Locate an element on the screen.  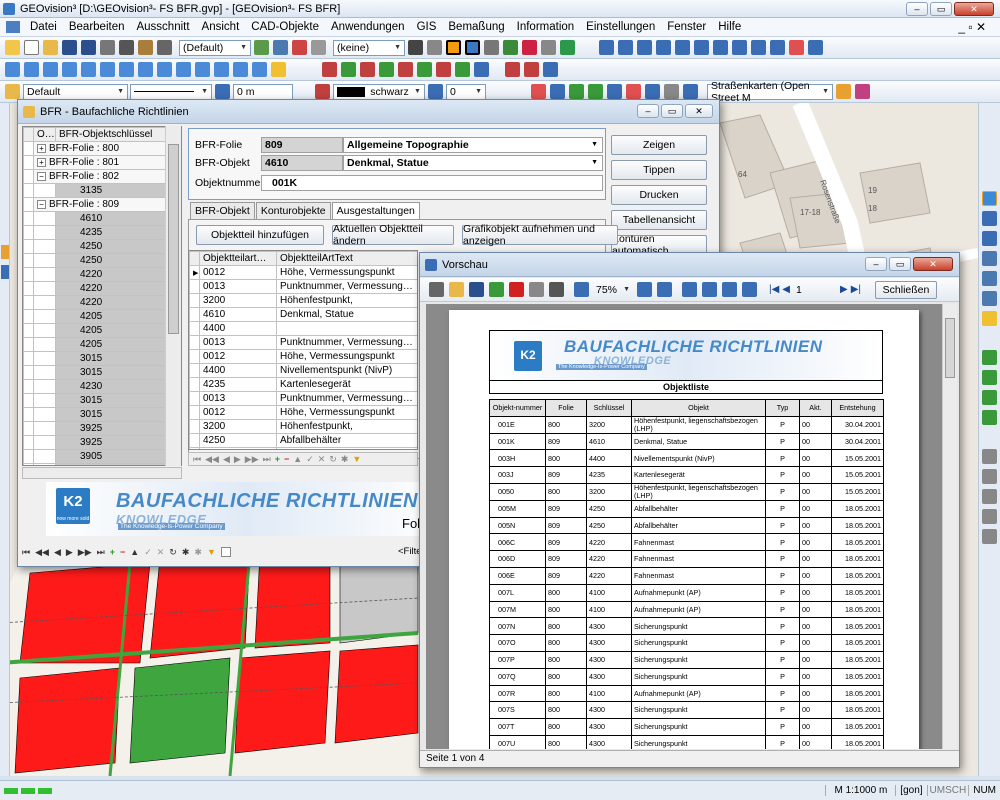
nav-refresh-icon: ↻ is located at coordinates (333, 459).